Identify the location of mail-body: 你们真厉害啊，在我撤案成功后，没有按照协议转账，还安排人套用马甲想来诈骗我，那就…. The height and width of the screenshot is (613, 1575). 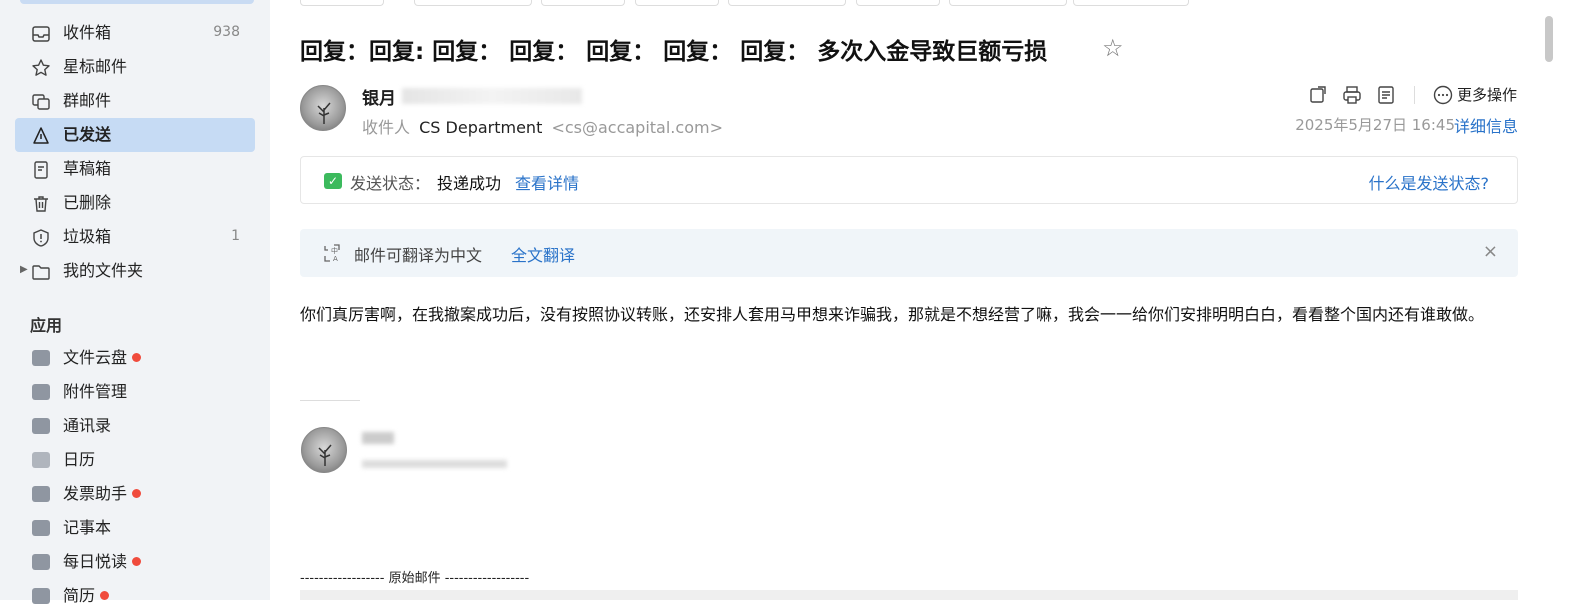
(892, 314).